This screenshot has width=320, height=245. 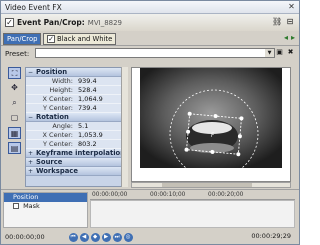 I want to click on tab-label: Black and White, so click(x=85, y=39).